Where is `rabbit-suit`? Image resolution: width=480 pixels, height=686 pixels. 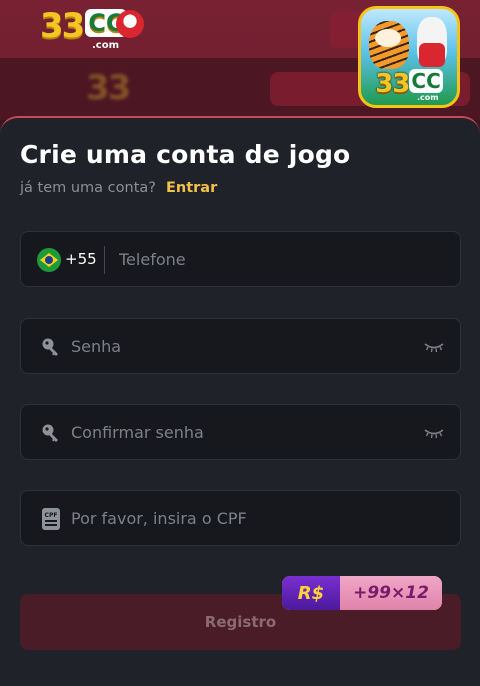 rabbit-suit is located at coordinates (432, 55).